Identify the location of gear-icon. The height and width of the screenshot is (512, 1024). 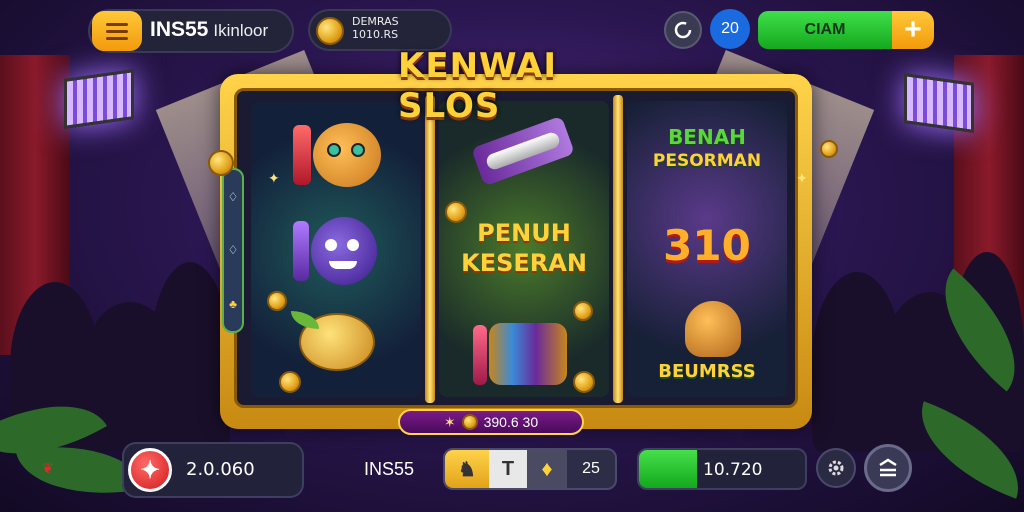
(836, 468).